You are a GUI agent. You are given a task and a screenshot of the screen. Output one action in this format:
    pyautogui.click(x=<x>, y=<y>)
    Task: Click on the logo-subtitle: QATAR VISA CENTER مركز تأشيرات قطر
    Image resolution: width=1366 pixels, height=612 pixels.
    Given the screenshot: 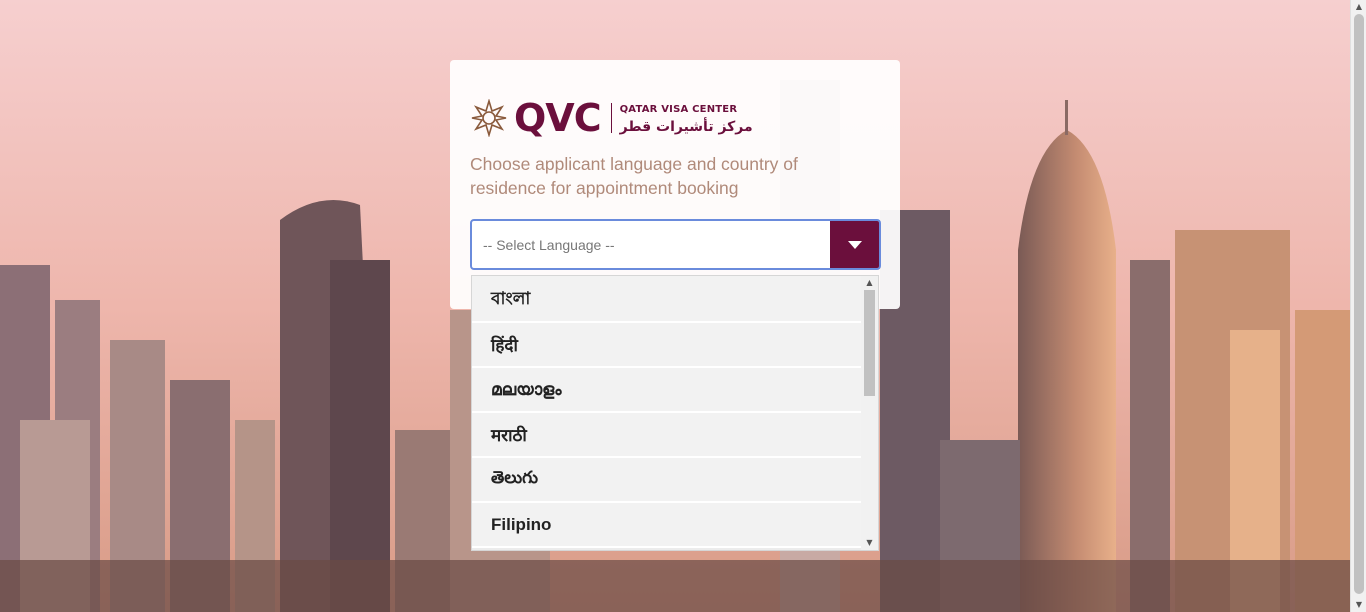 What is the action you would take?
    pyautogui.click(x=686, y=118)
    